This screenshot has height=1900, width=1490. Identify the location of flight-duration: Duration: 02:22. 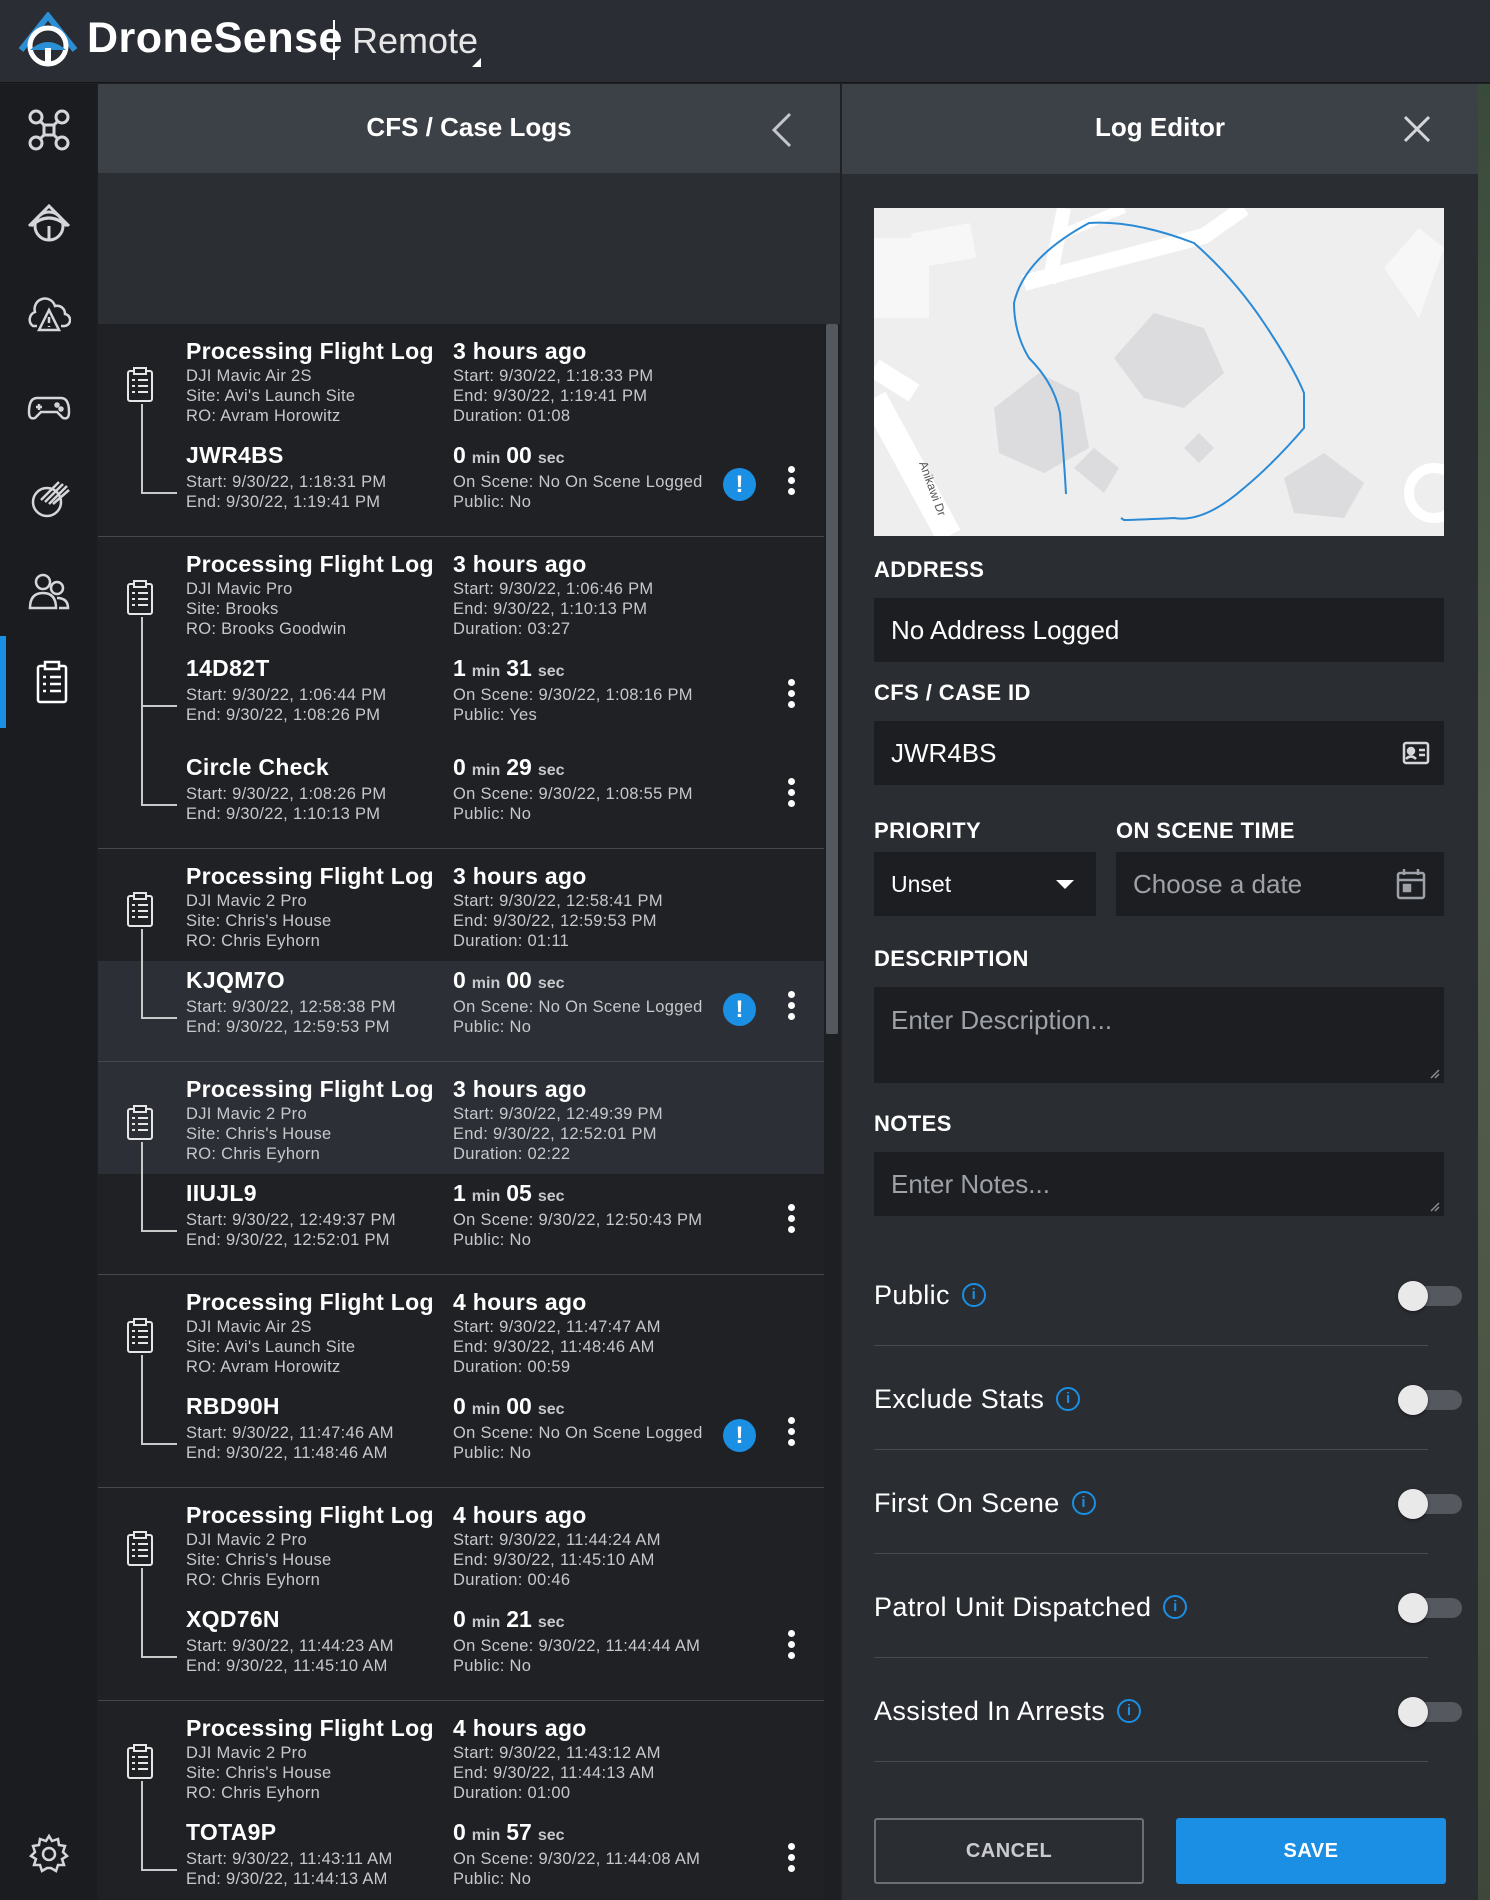
(512, 1154).